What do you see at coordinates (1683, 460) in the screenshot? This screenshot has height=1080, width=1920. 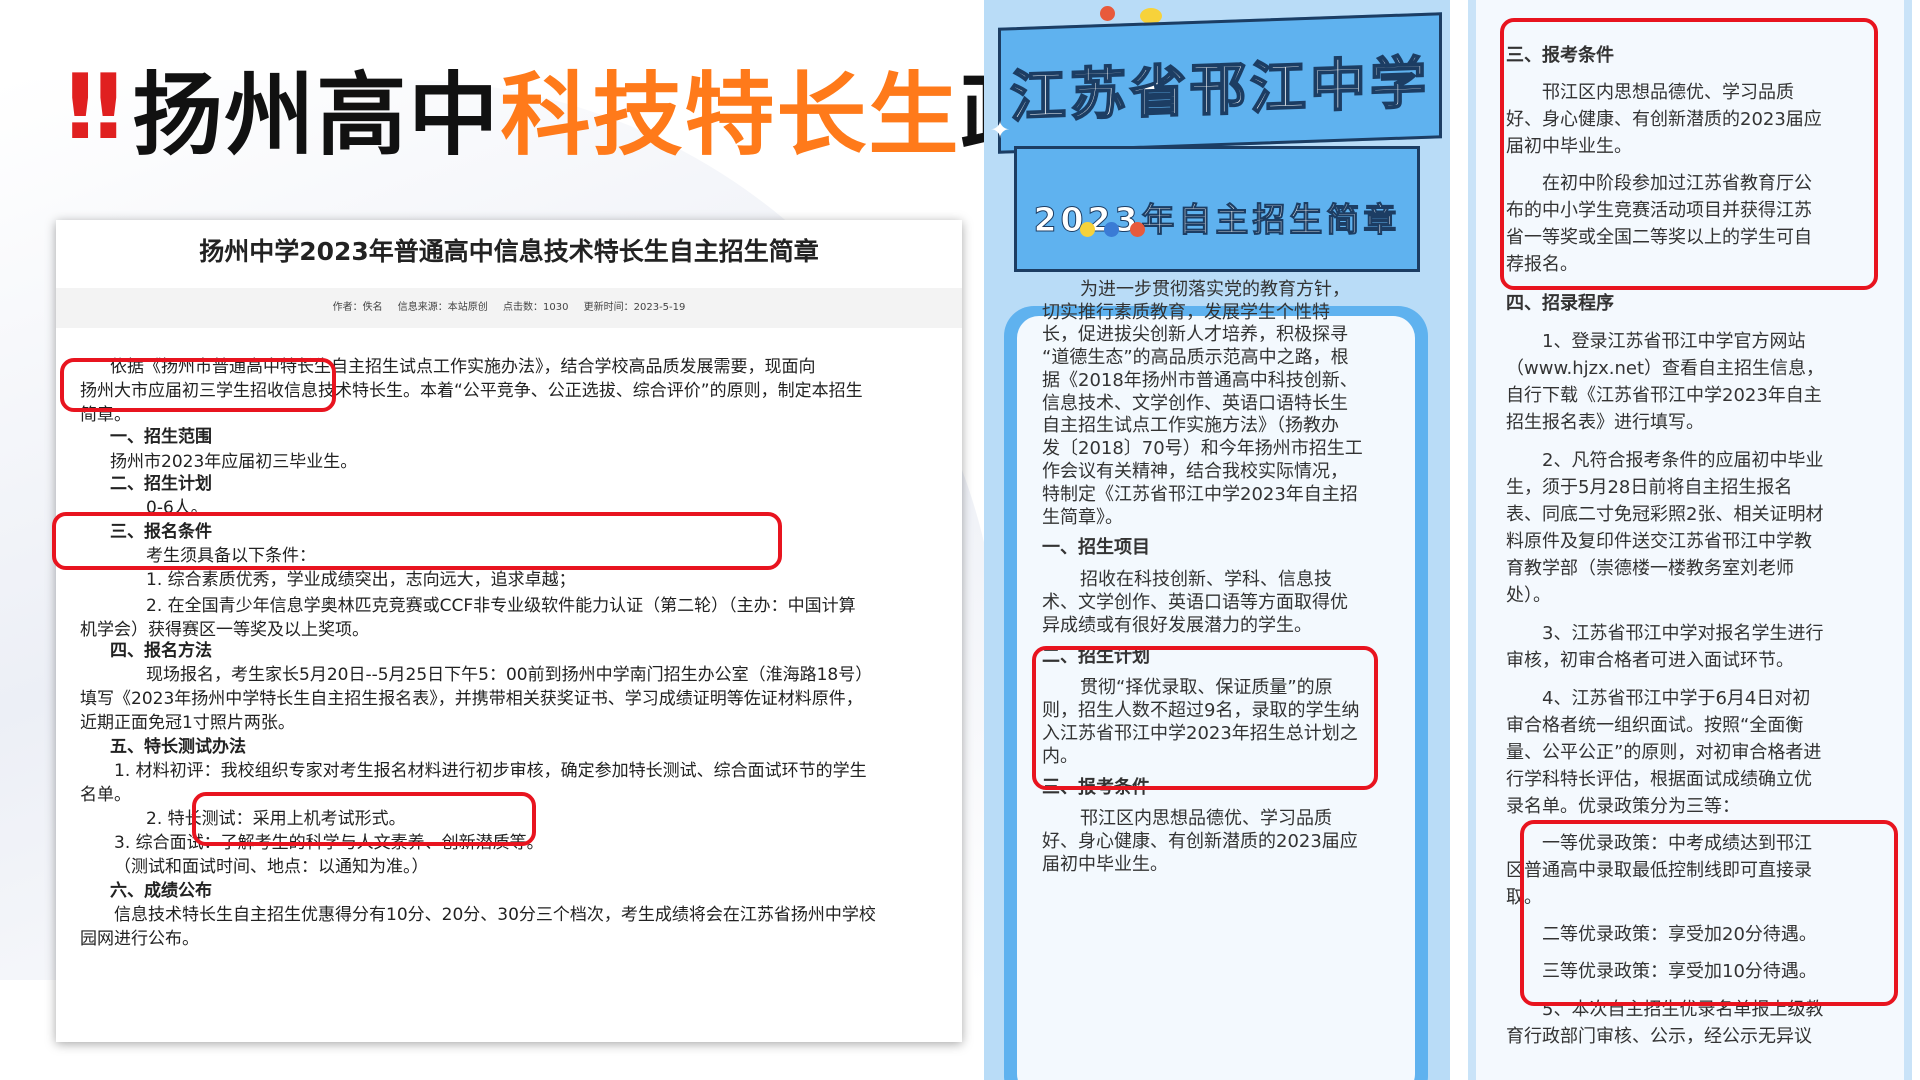 I see `panel-line: 2、凡符合报考条件的应届初中毕业` at bounding box center [1683, 460].